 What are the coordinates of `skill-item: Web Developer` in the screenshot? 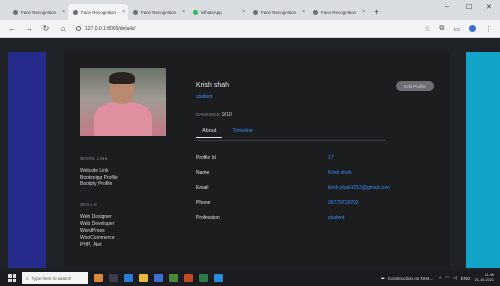 It's located at (97, 224).